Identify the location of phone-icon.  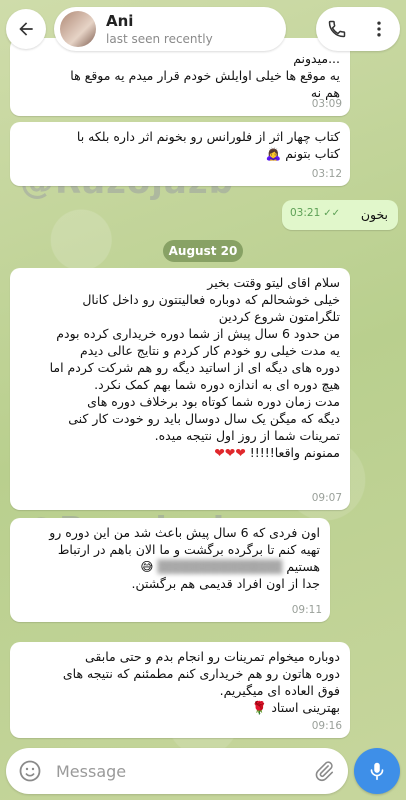
(337, 29).